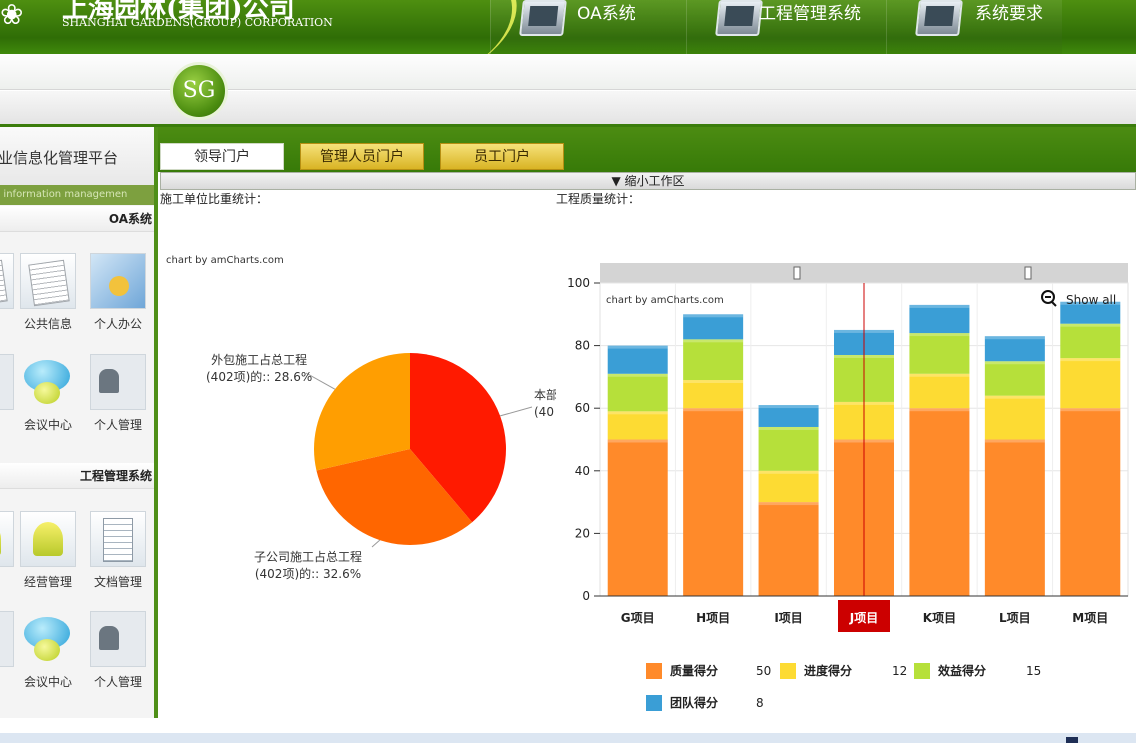  I want to click on legend-label: 效益得分, so click(962, 670).